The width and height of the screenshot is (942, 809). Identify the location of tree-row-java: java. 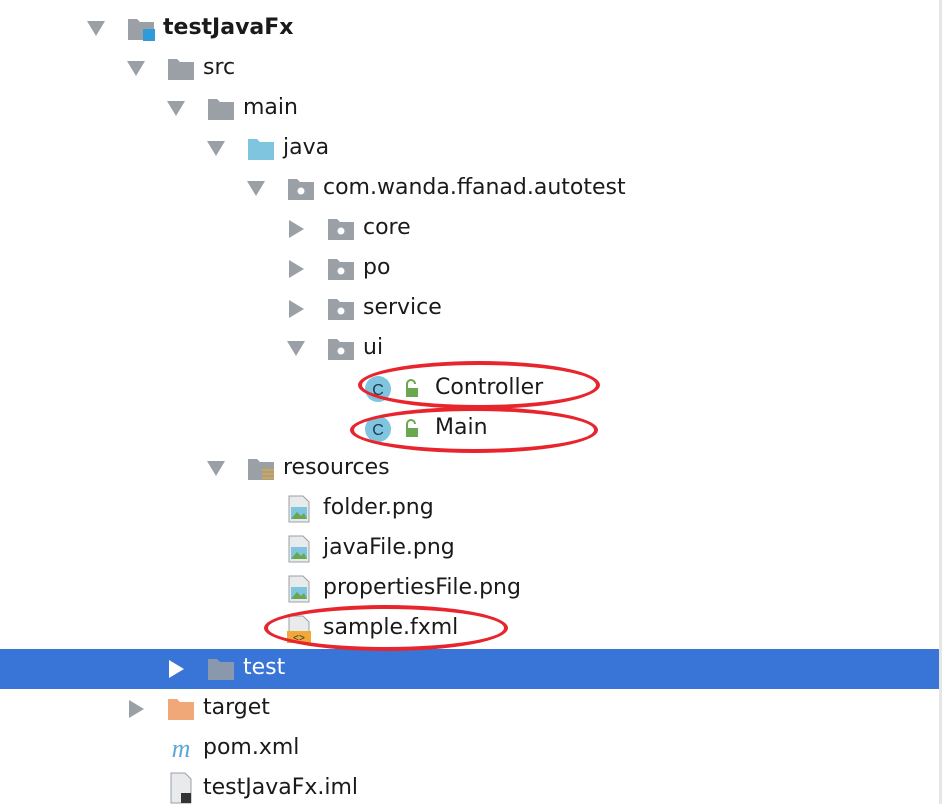
(471, 149).